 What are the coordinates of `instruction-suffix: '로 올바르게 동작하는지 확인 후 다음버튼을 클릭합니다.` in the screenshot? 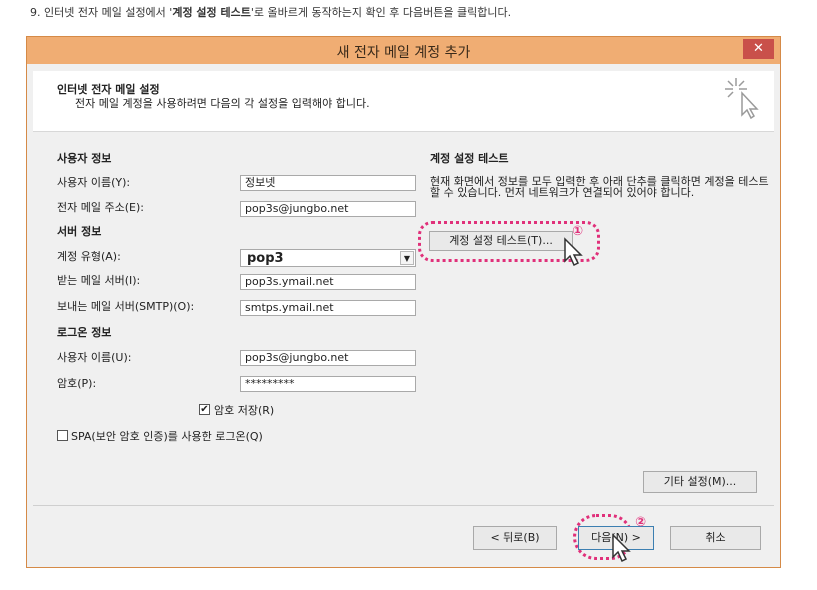 It's located at (381, 12).